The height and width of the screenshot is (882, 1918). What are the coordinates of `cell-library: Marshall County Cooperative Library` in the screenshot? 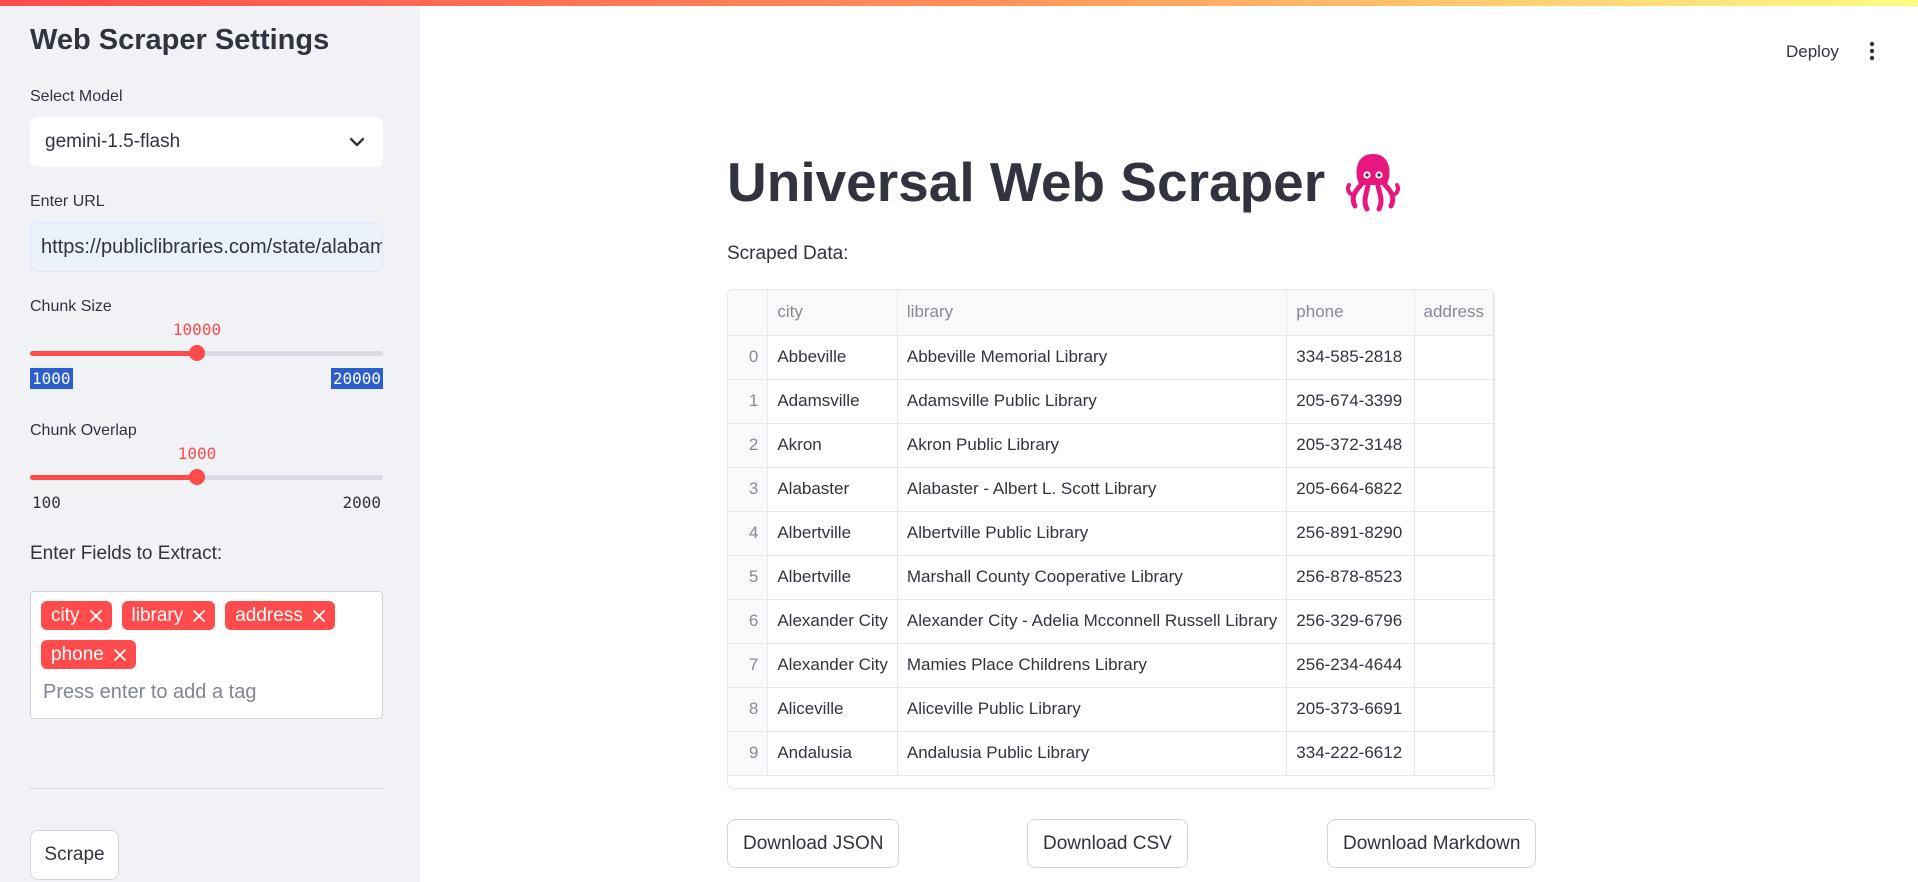 It's located at (1092, 577).